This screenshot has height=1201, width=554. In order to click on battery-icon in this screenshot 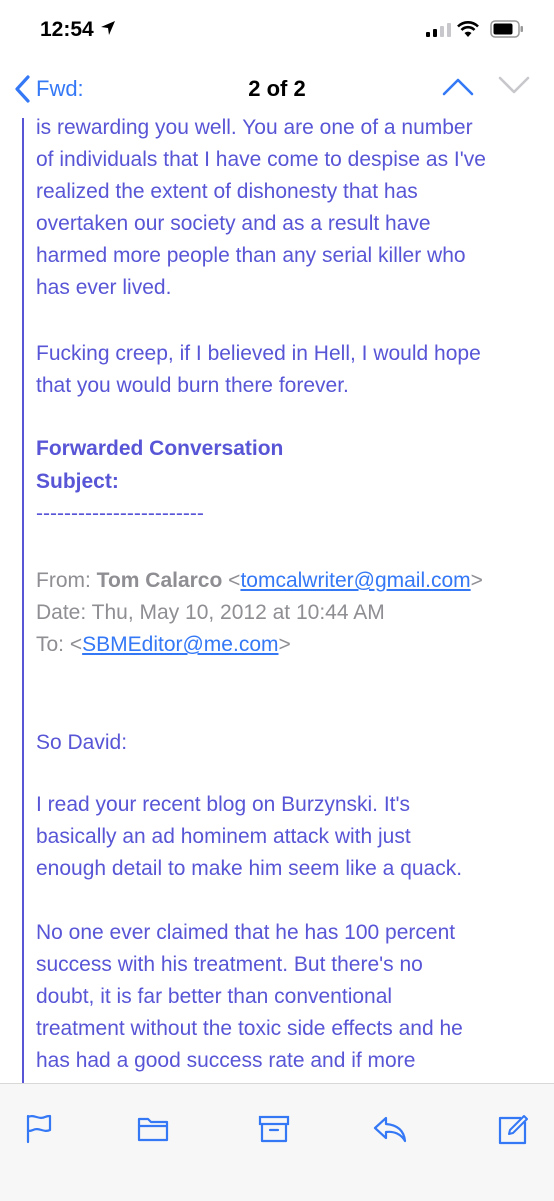, I will do `click(506, 29)`.